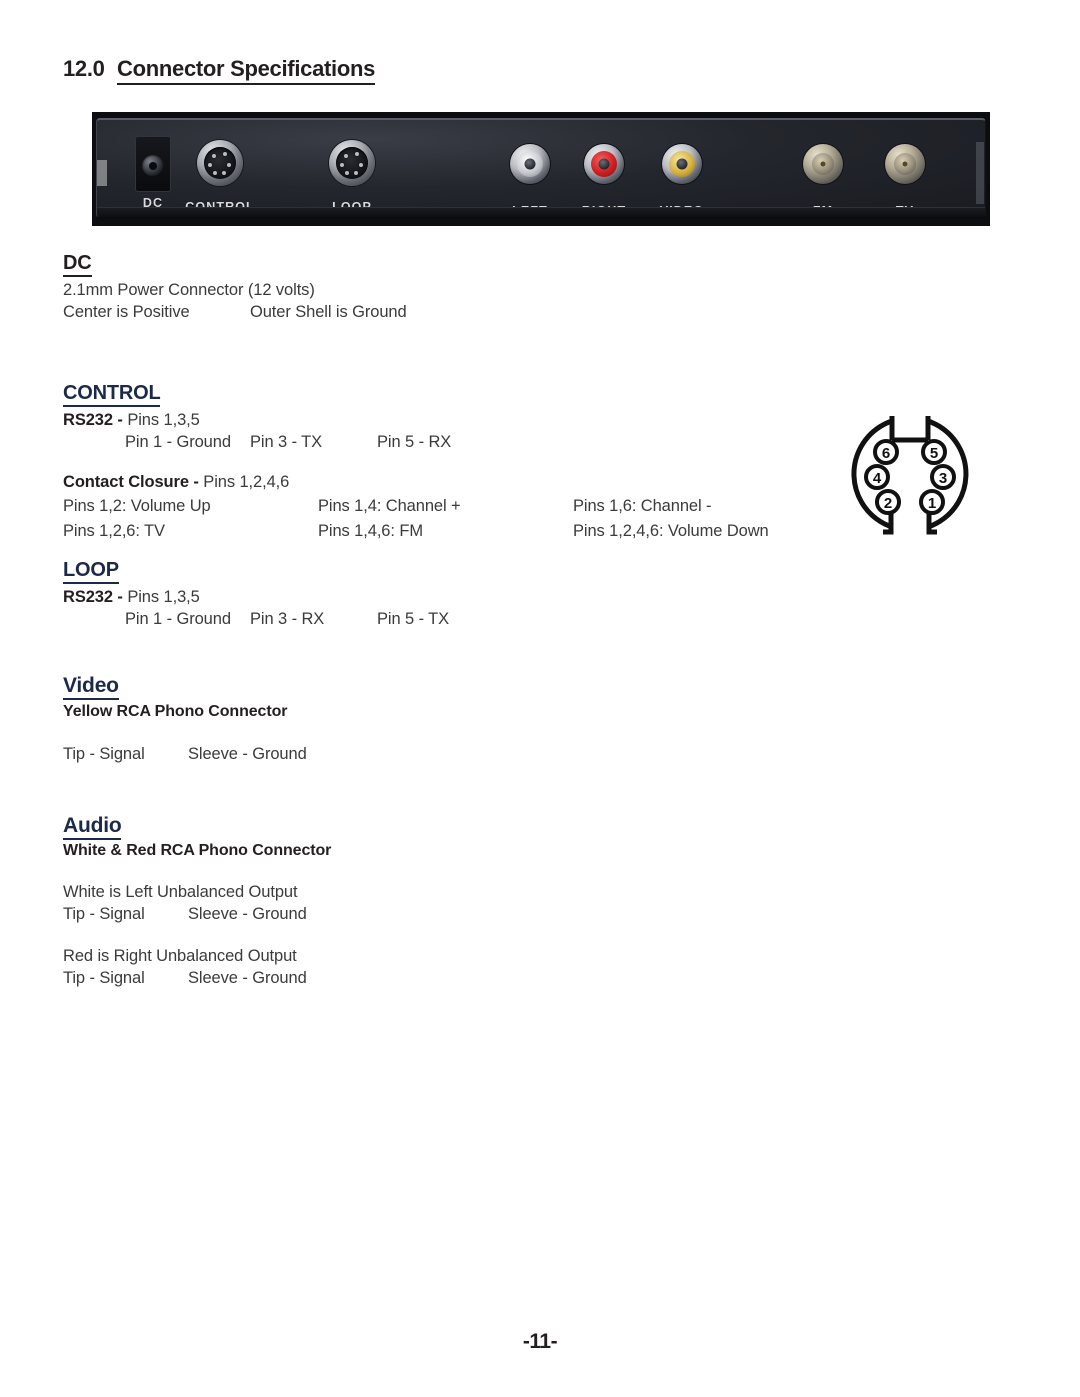 This screenshot has width=1080, height=1397. What do you see at coordinates (604, 211) in the screenshot?
I see `port-label-right: RIGHT` at bounding box center [604, 211].